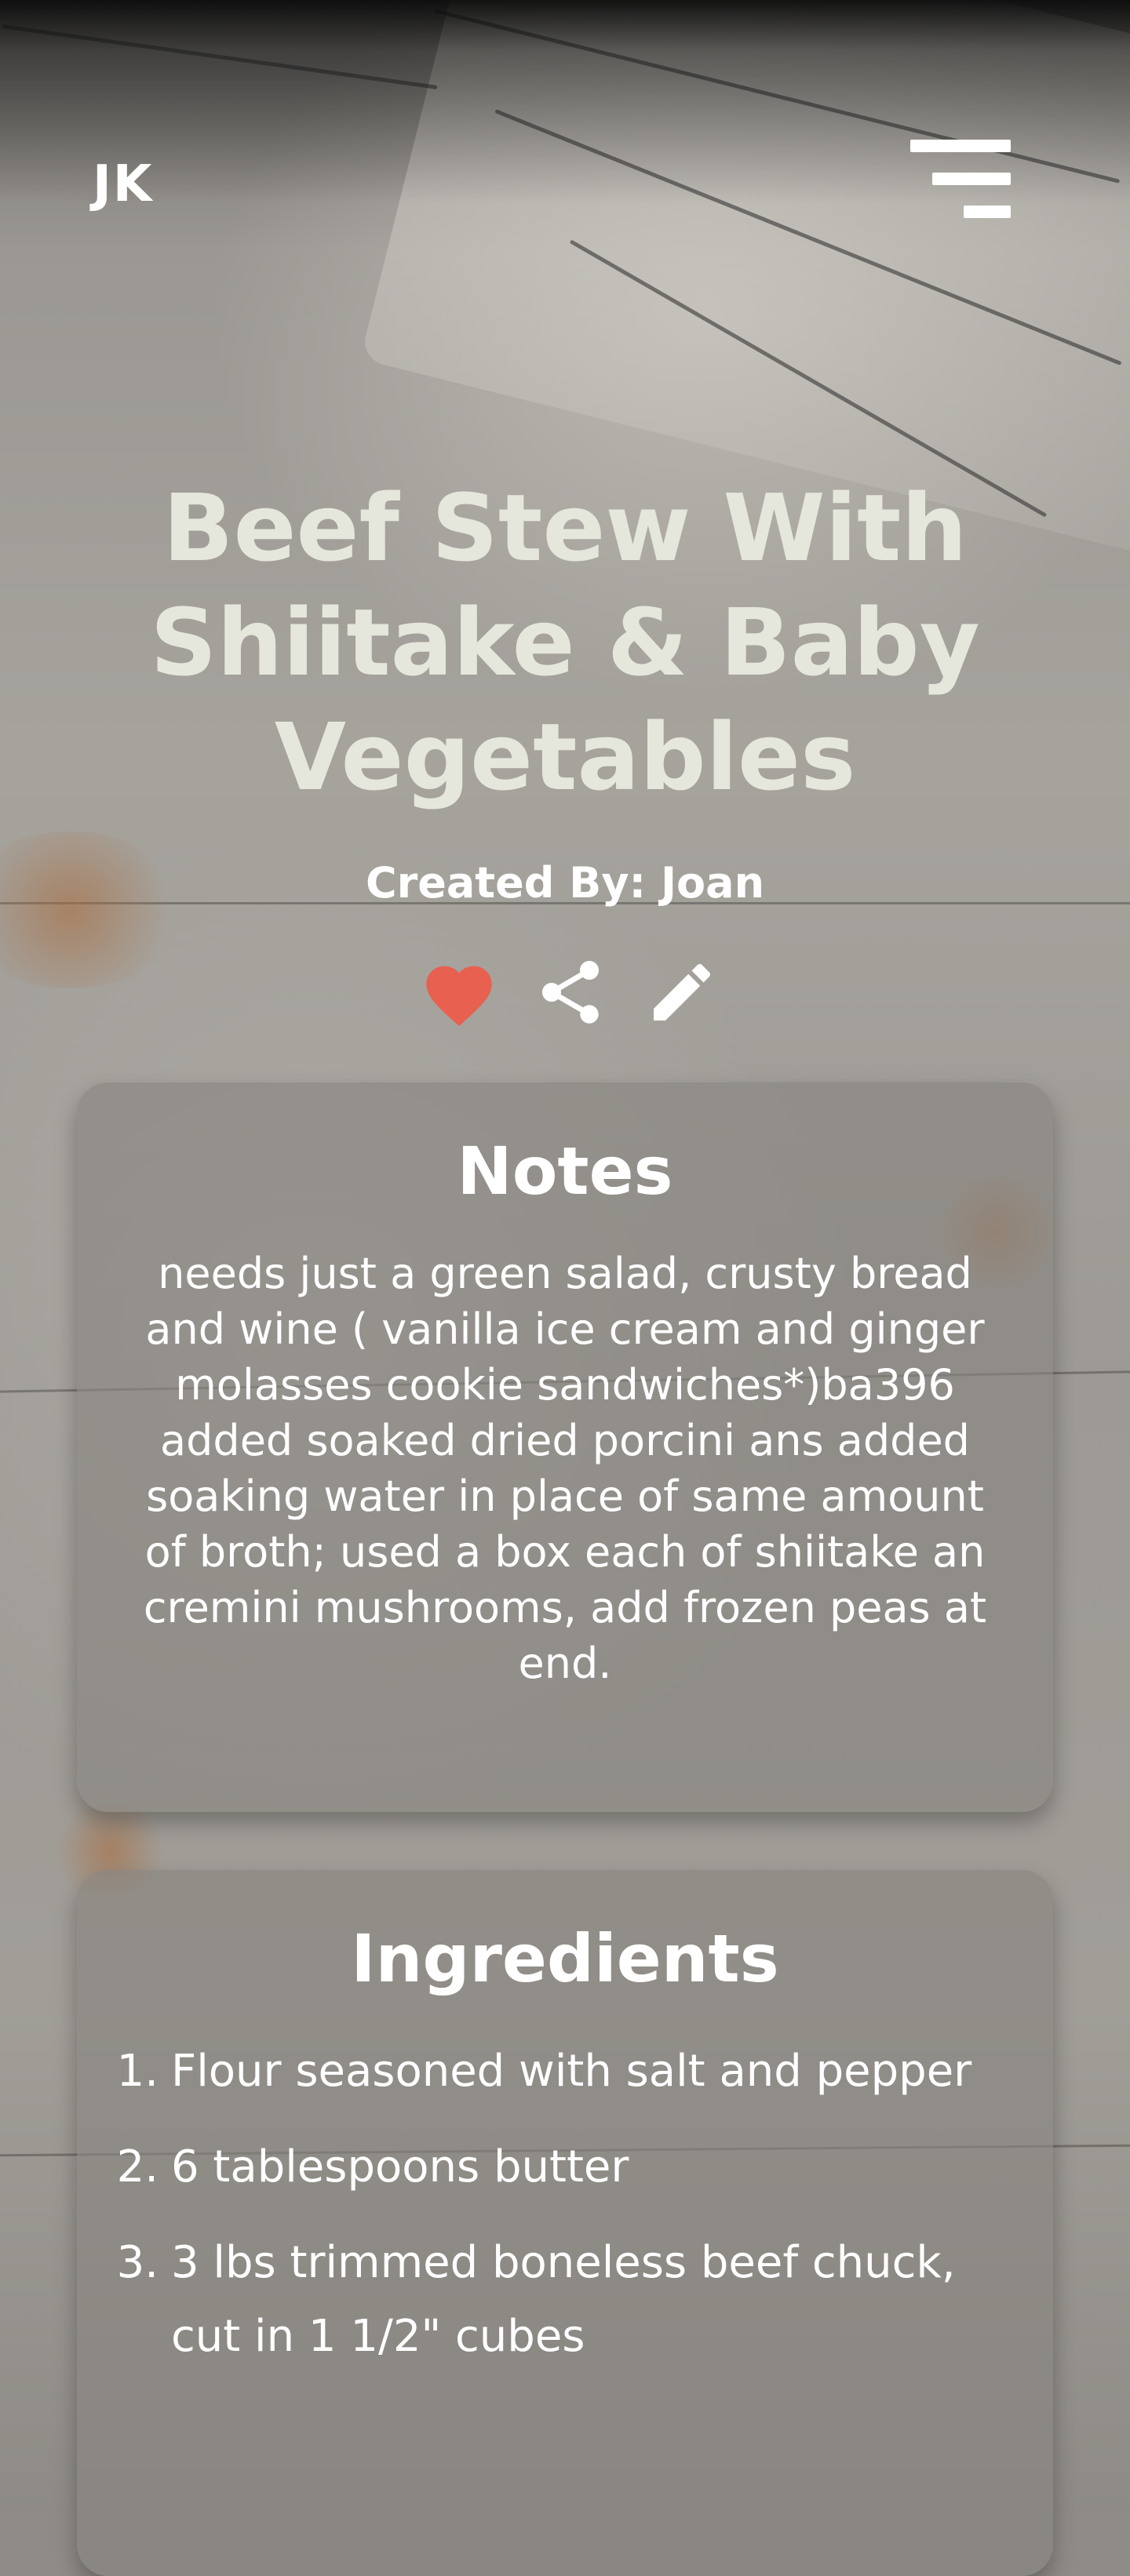 The image size is (1130, 2576). I want to click on share-button, so click(570, 992).